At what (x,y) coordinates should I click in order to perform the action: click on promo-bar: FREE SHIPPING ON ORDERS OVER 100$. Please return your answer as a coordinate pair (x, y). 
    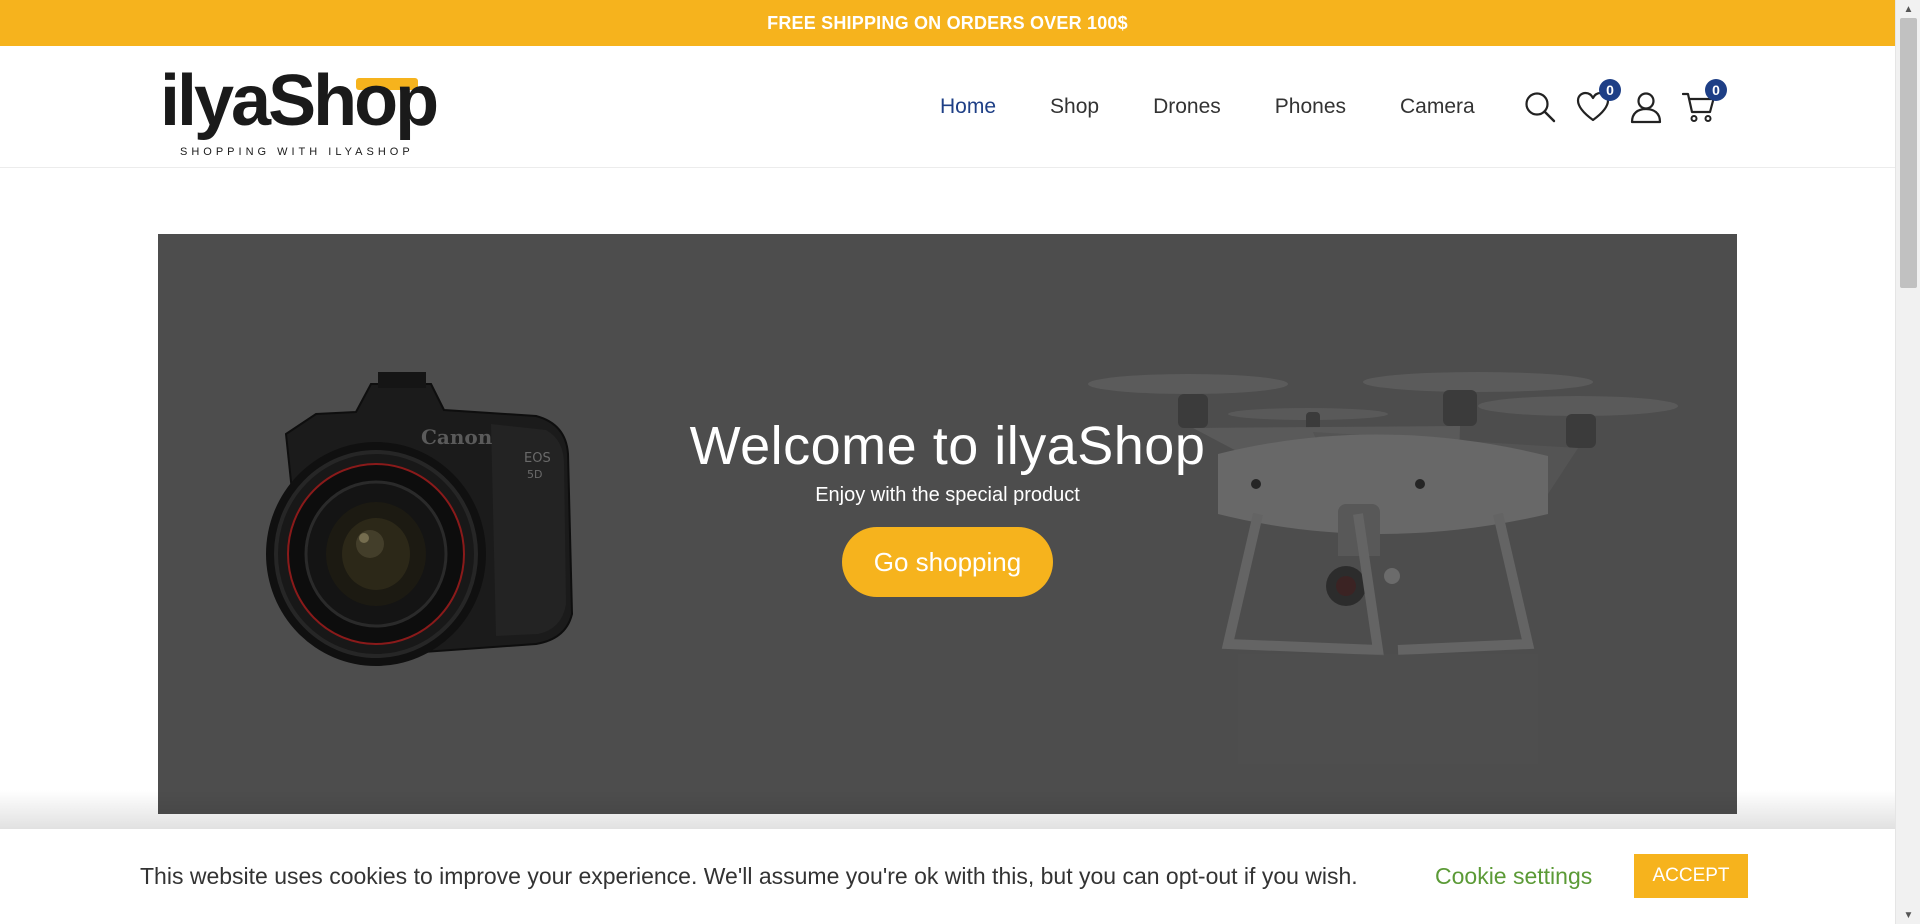
    Looking at the image, I should click on (947, 23).